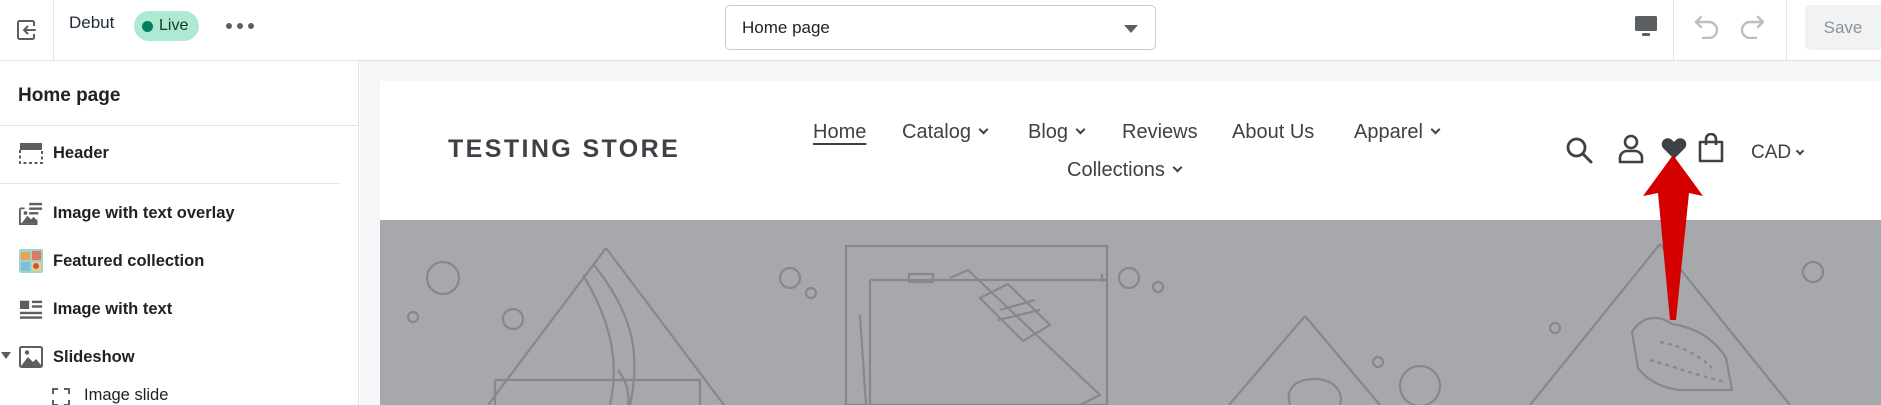 This screenshot has width=1881, height=405. I want to click on heart-icon, so click(1674, 148).